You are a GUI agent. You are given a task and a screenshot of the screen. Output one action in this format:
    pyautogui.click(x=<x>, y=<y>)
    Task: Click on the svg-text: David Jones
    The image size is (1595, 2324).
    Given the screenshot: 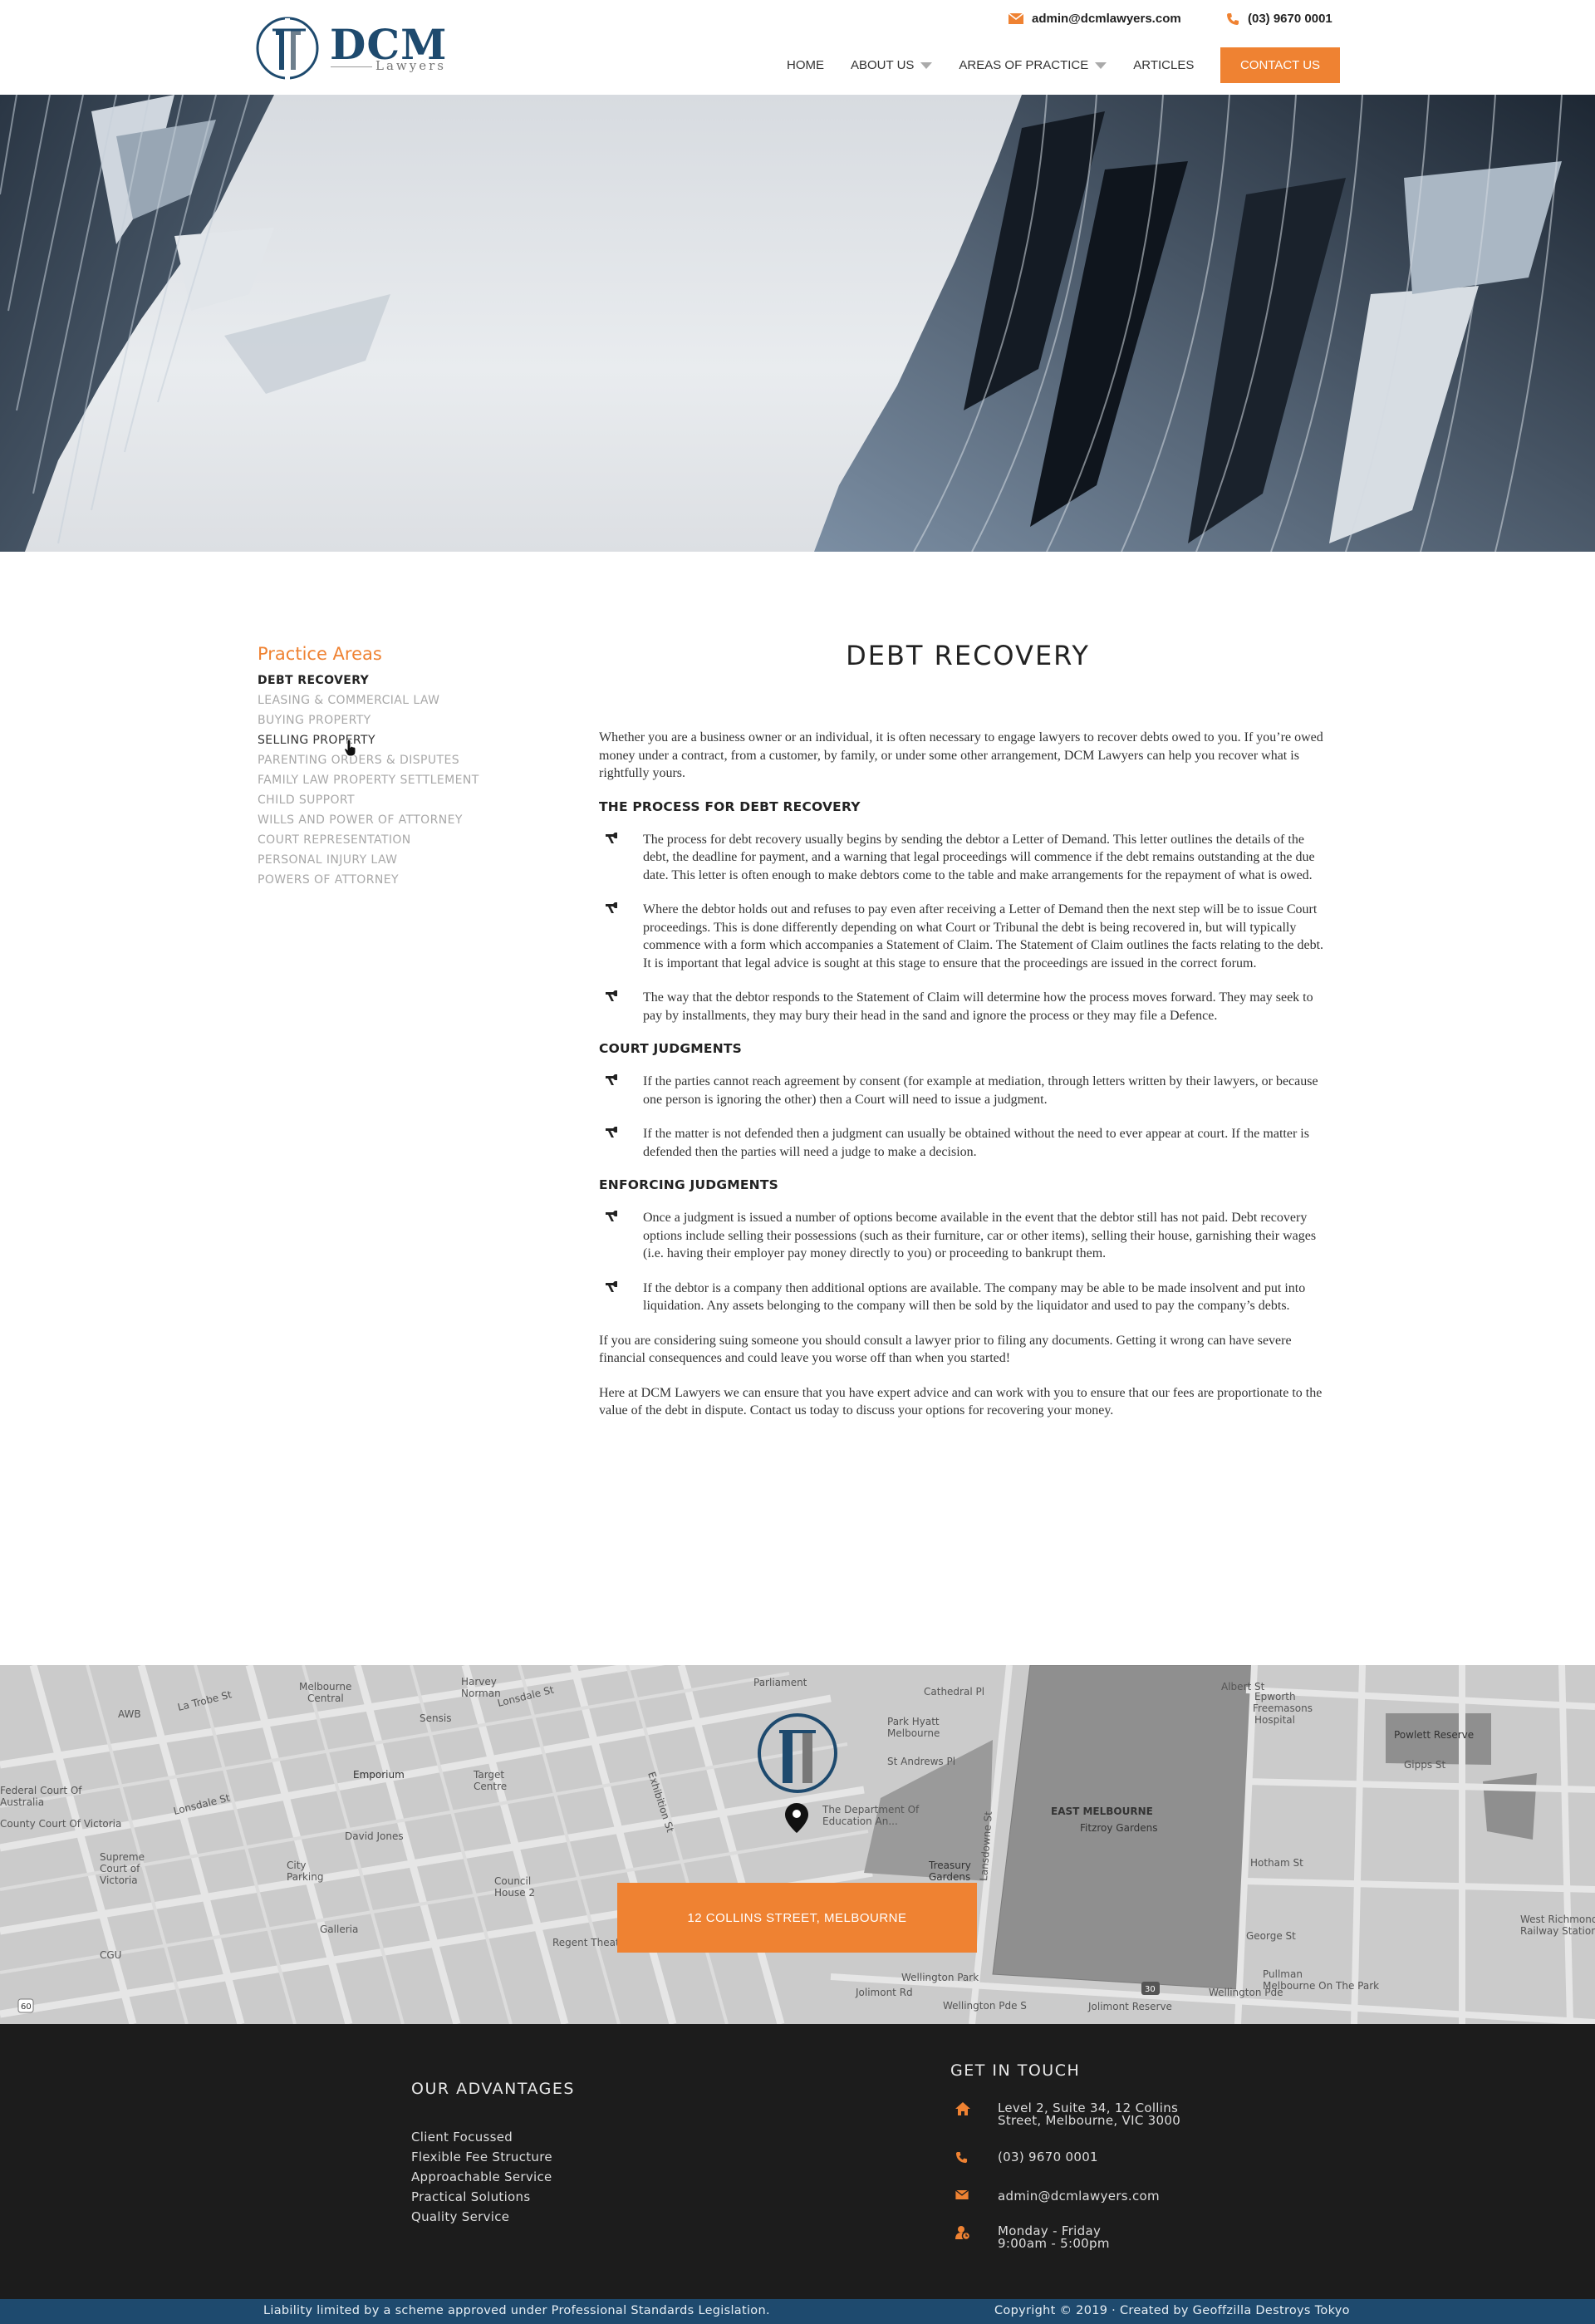 What is the action you would take?
    pyautogui.click(x=374, y=1836)
    